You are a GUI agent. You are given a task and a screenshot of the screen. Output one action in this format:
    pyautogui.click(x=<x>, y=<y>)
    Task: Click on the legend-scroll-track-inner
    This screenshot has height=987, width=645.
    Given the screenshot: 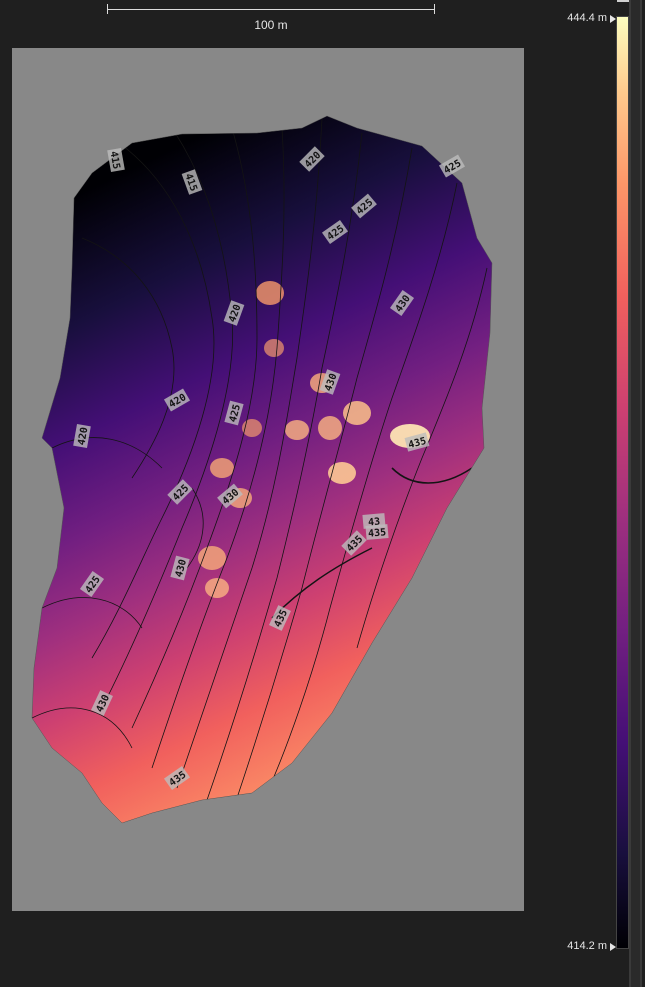 What is the action you would take?
    pyautogui.click(x=635, y=493)
    